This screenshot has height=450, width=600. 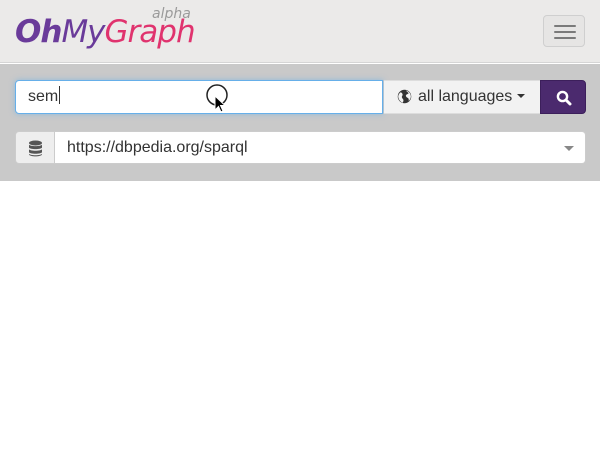 What do you see at coordinates (404, 100) in the screenshot?
I see `globe-icon` at bounding box center [404, 100].